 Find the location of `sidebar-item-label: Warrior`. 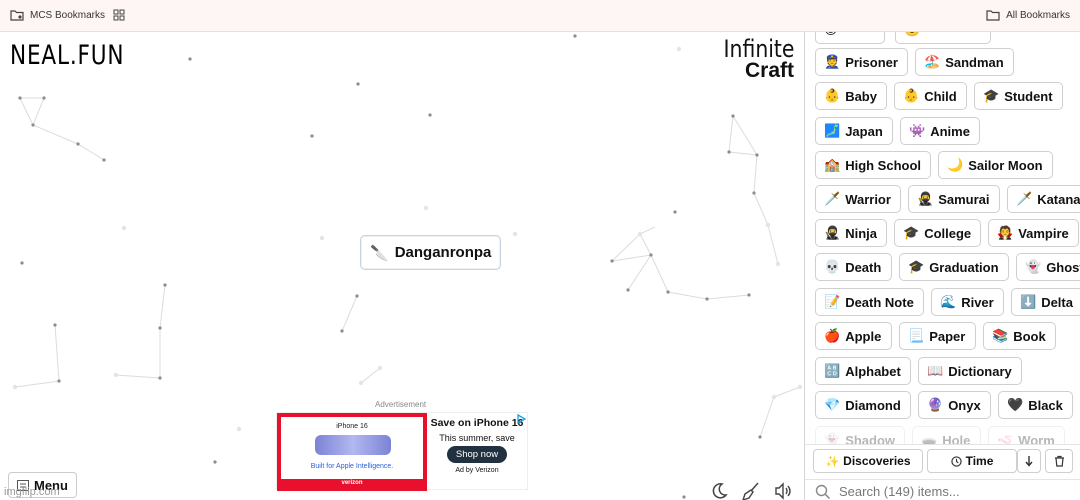

sidebar-item-label: Warrior is located at coordinates (868, 199).